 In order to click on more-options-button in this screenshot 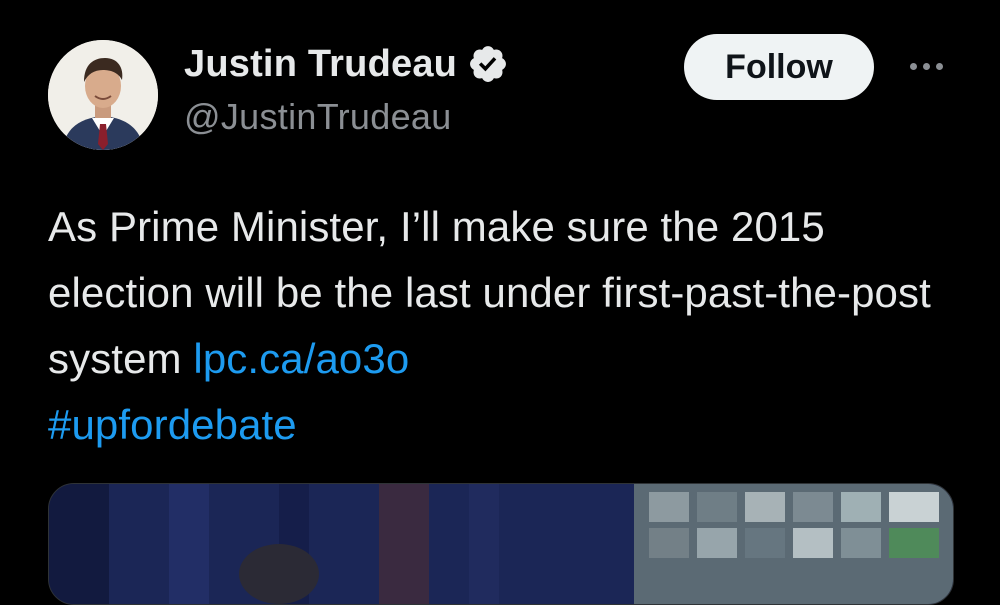, I will do `click(926, 66)`.